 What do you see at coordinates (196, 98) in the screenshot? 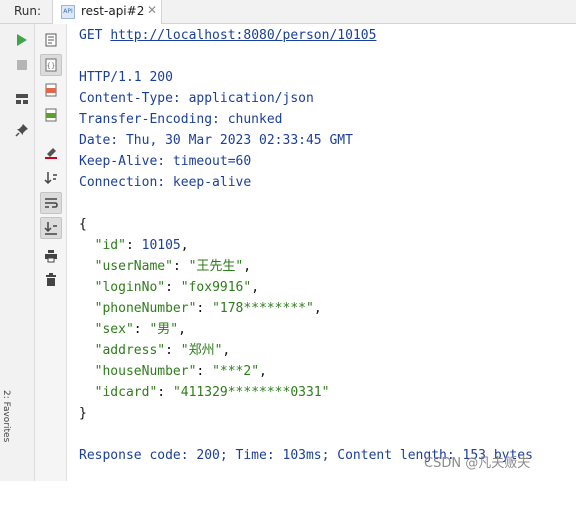
I see `header-line: Content-Type: application/json` at bounding box center [196, 98].